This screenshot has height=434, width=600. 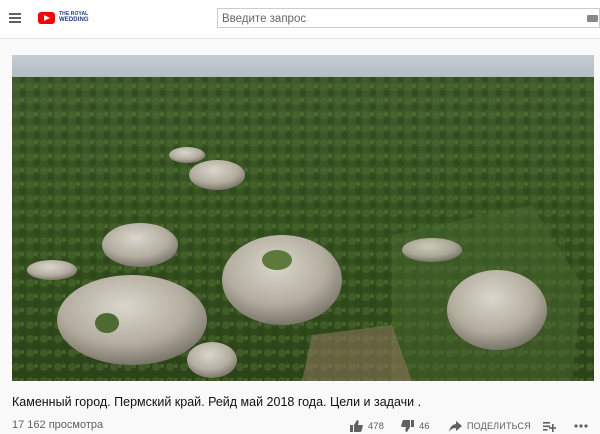 What do you see at coordinates (395, 19) in the screenshot?
I see `search-input` at bounding box center [395, 19].